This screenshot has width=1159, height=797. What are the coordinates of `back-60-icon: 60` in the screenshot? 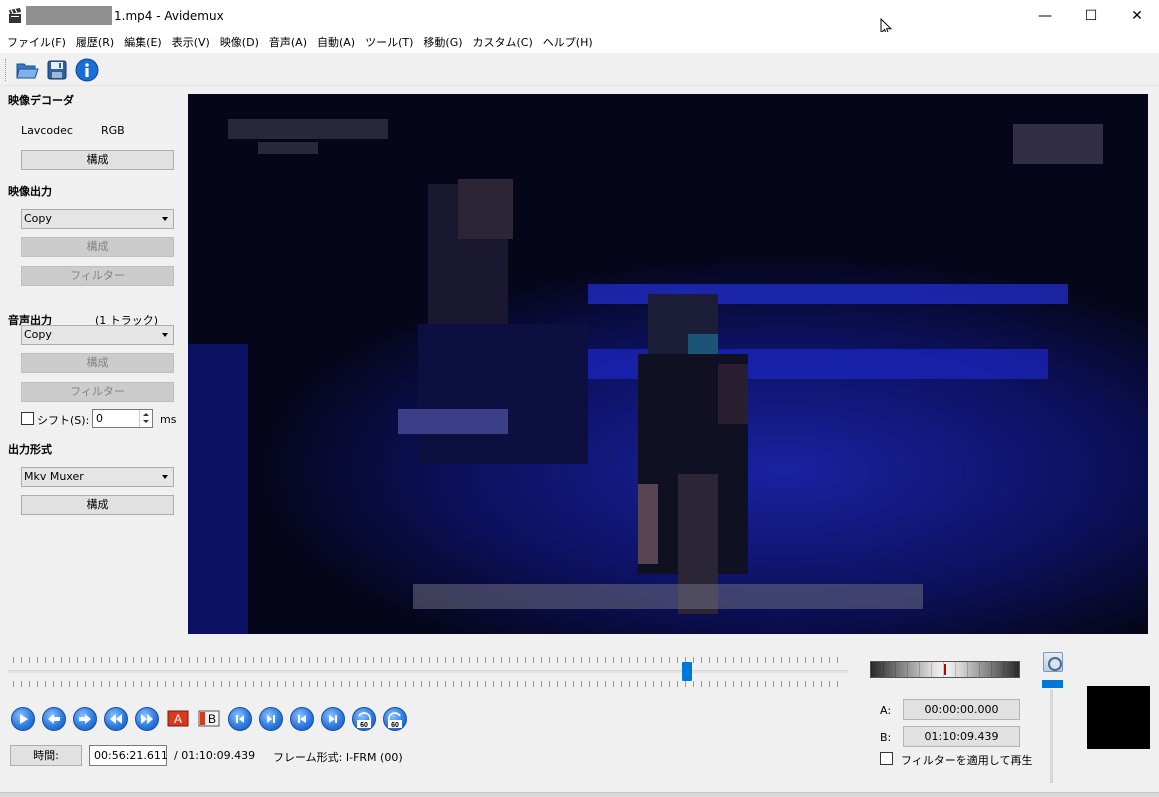 It's located at (364, 720).